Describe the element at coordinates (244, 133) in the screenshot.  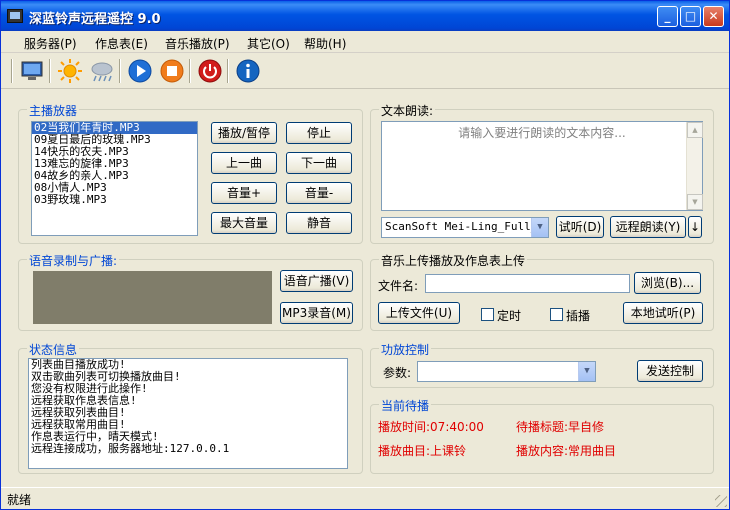
I see `play-pause-button: 播放/暂停` at that location.